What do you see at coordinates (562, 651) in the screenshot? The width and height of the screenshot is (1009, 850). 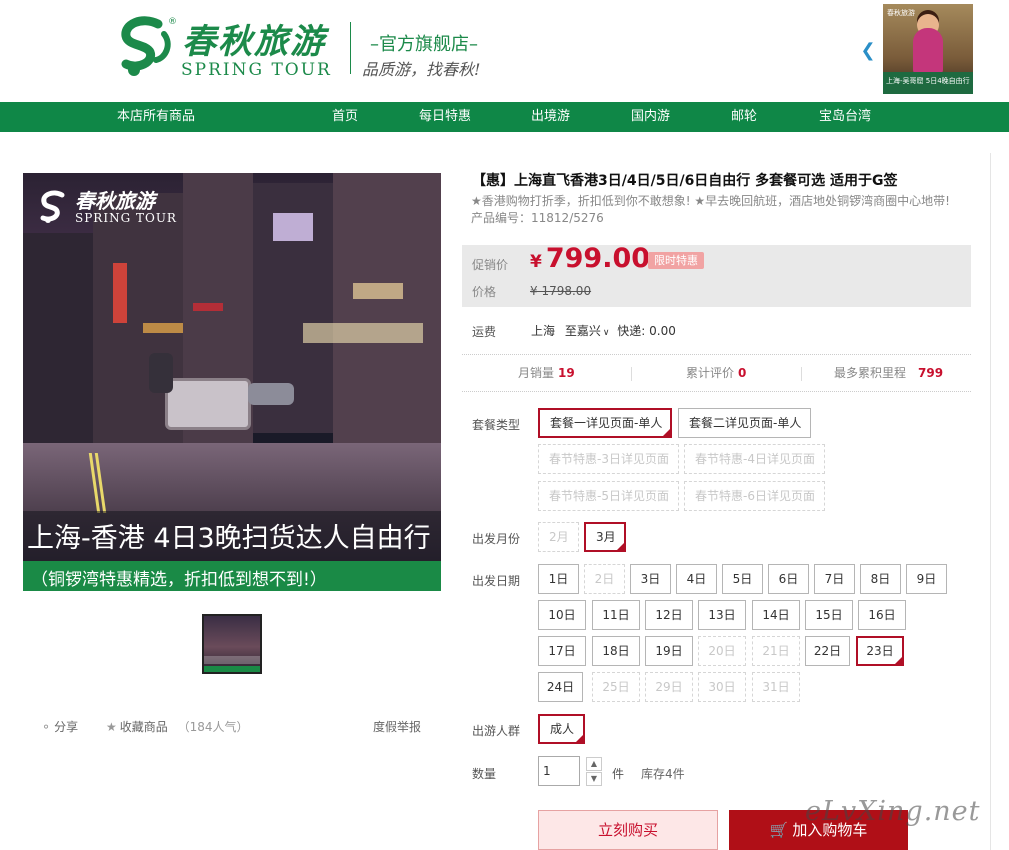 I see `date-option: 17日` at bounding box center [562, 651].